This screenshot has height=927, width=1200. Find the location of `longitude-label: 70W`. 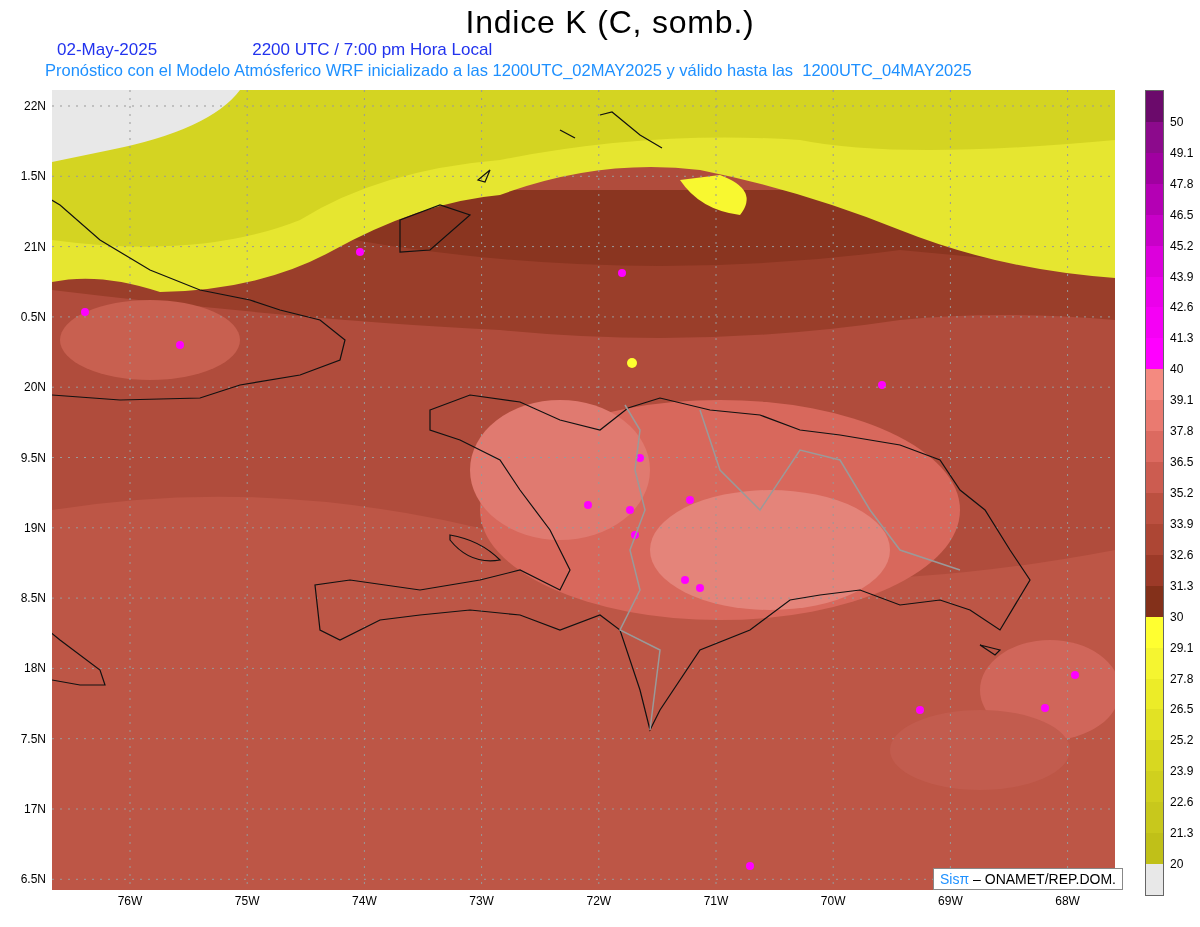

longitude-label: 70W is located at coordinates (833, 901).